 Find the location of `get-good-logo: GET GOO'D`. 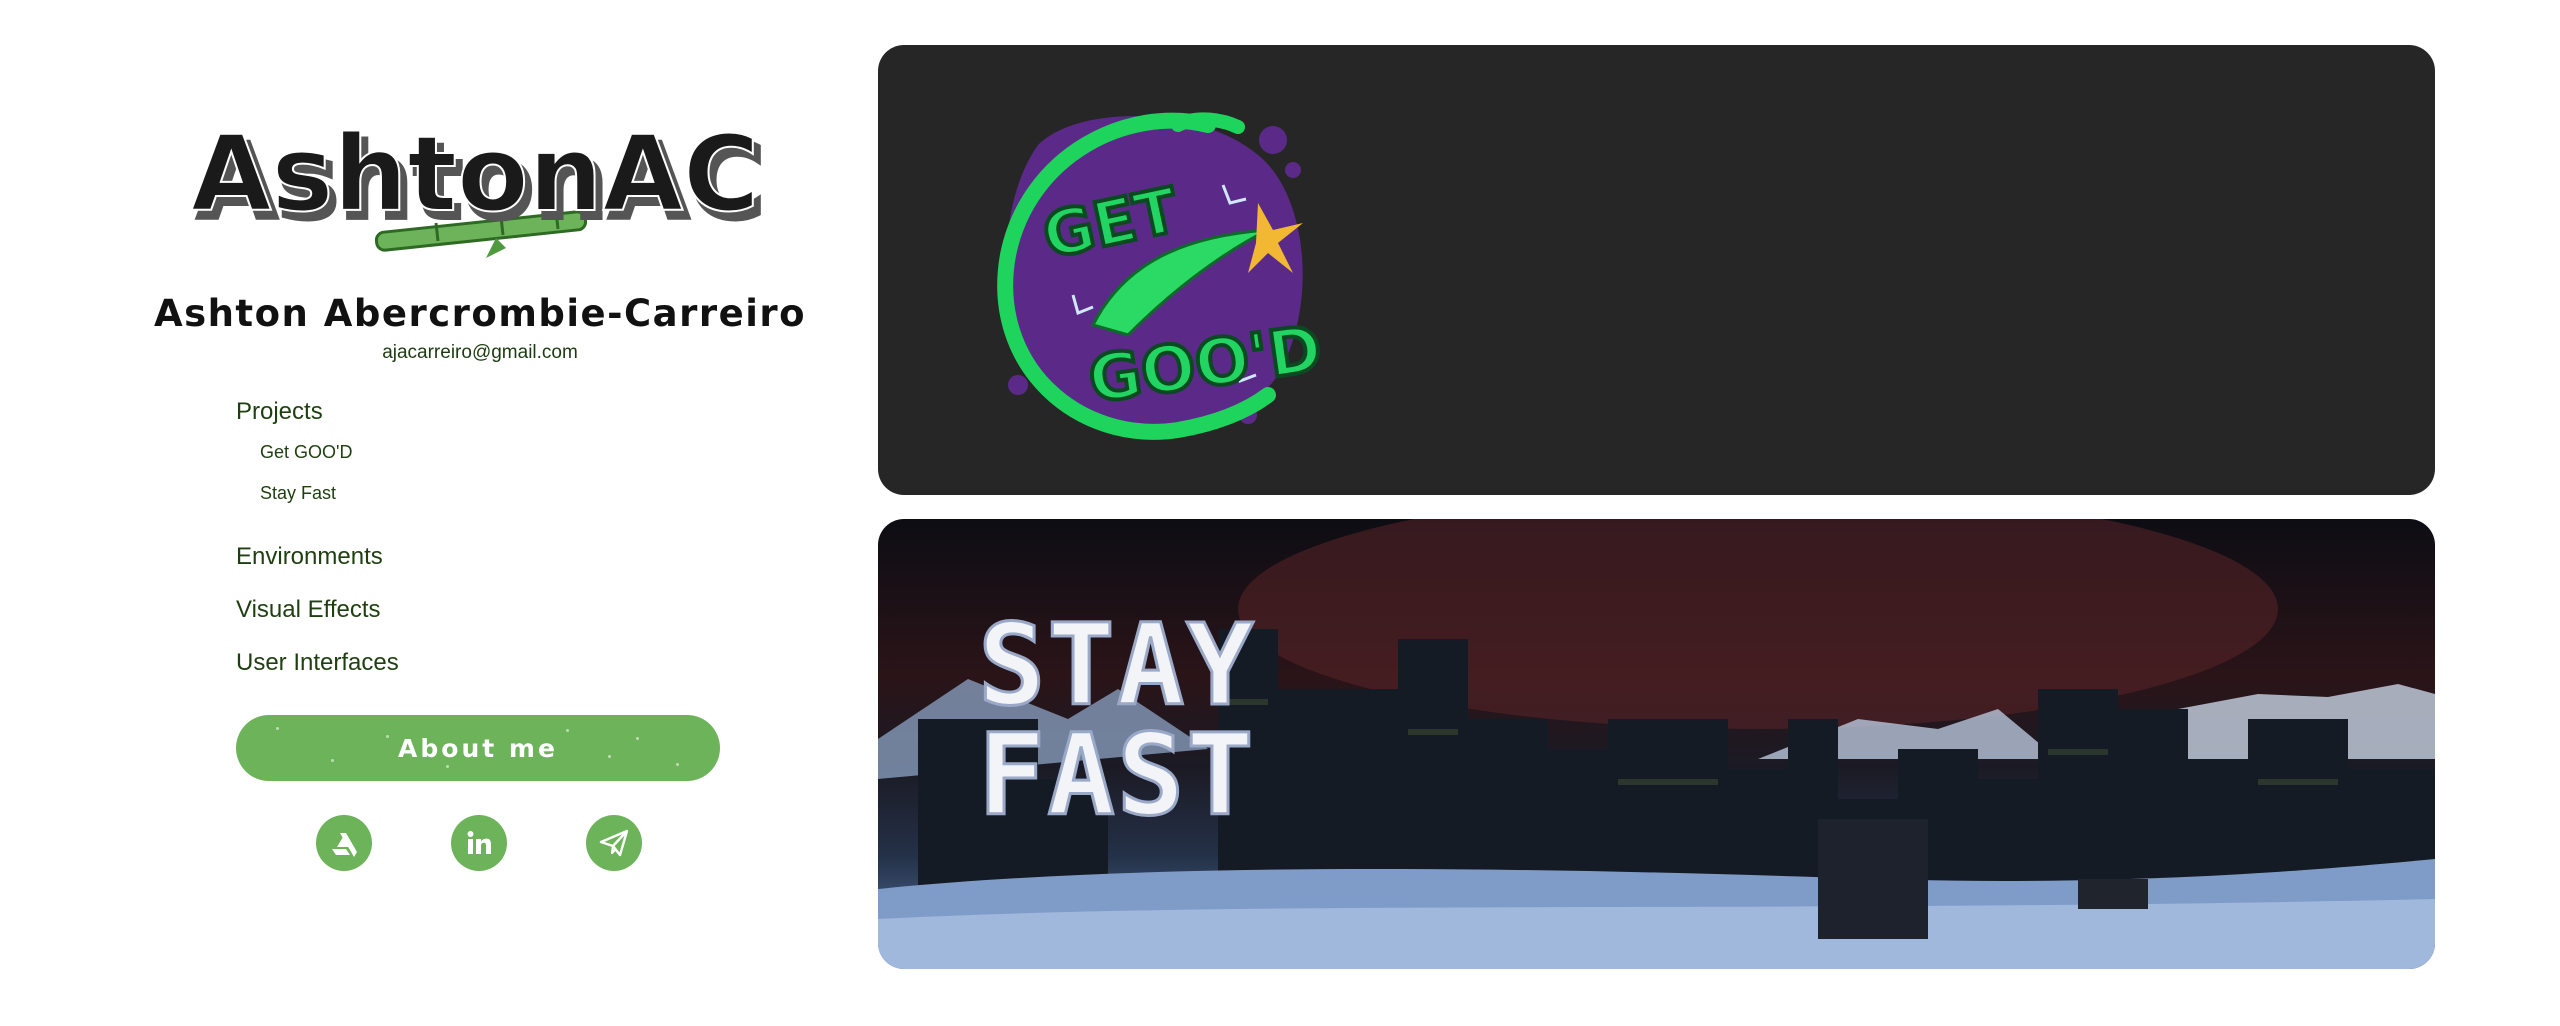

get-good-logo: GET GOO'D is located at coordinates (1162, 276).